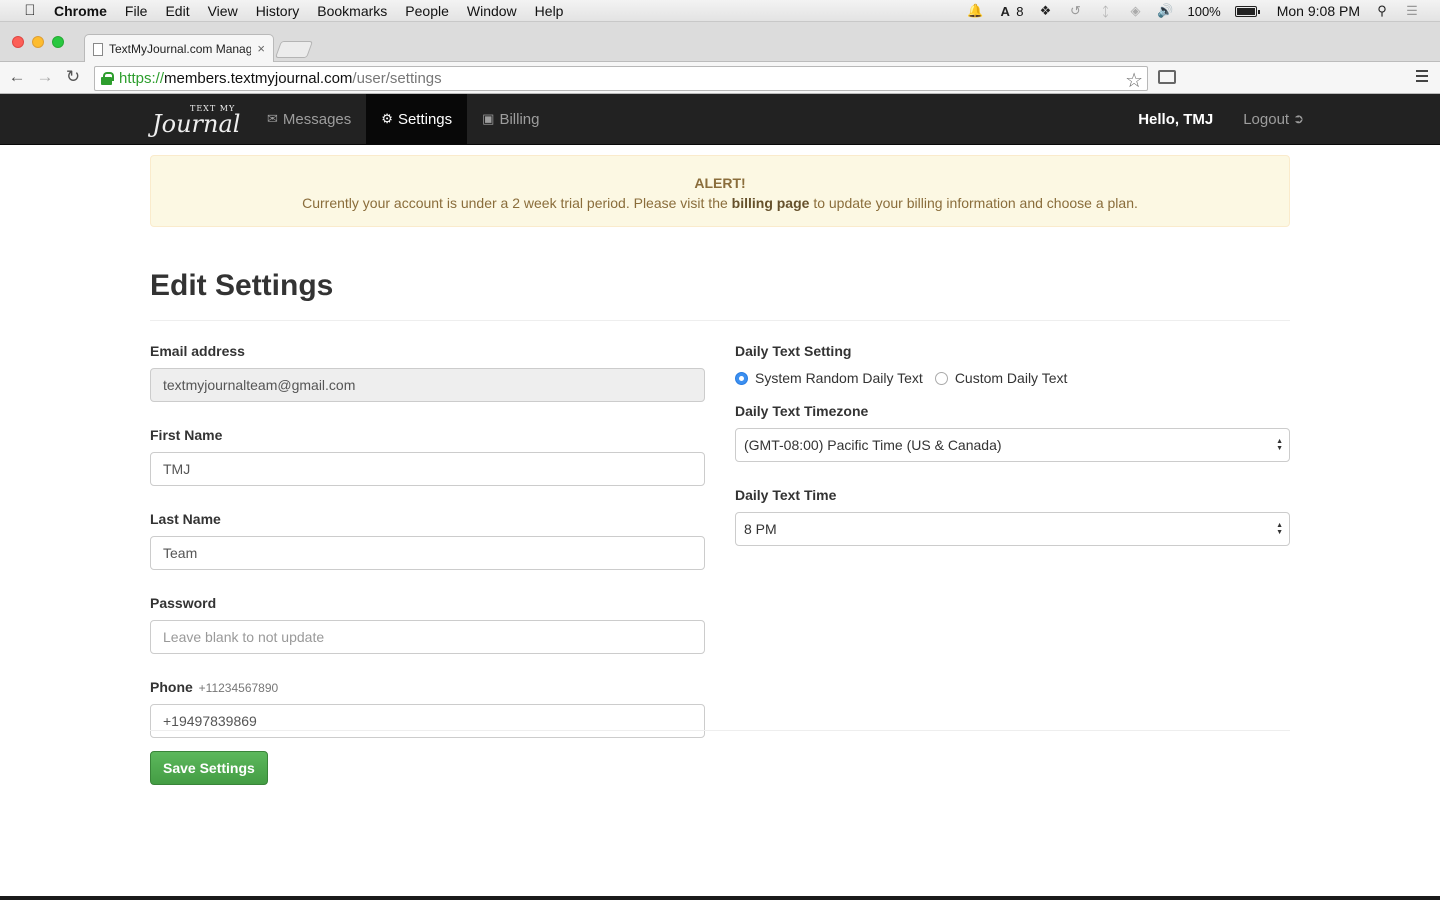  Describe the element at coordinates (1382, 10) in the screenshot. I see `spotlight-search-icon: ⚲` at that location.